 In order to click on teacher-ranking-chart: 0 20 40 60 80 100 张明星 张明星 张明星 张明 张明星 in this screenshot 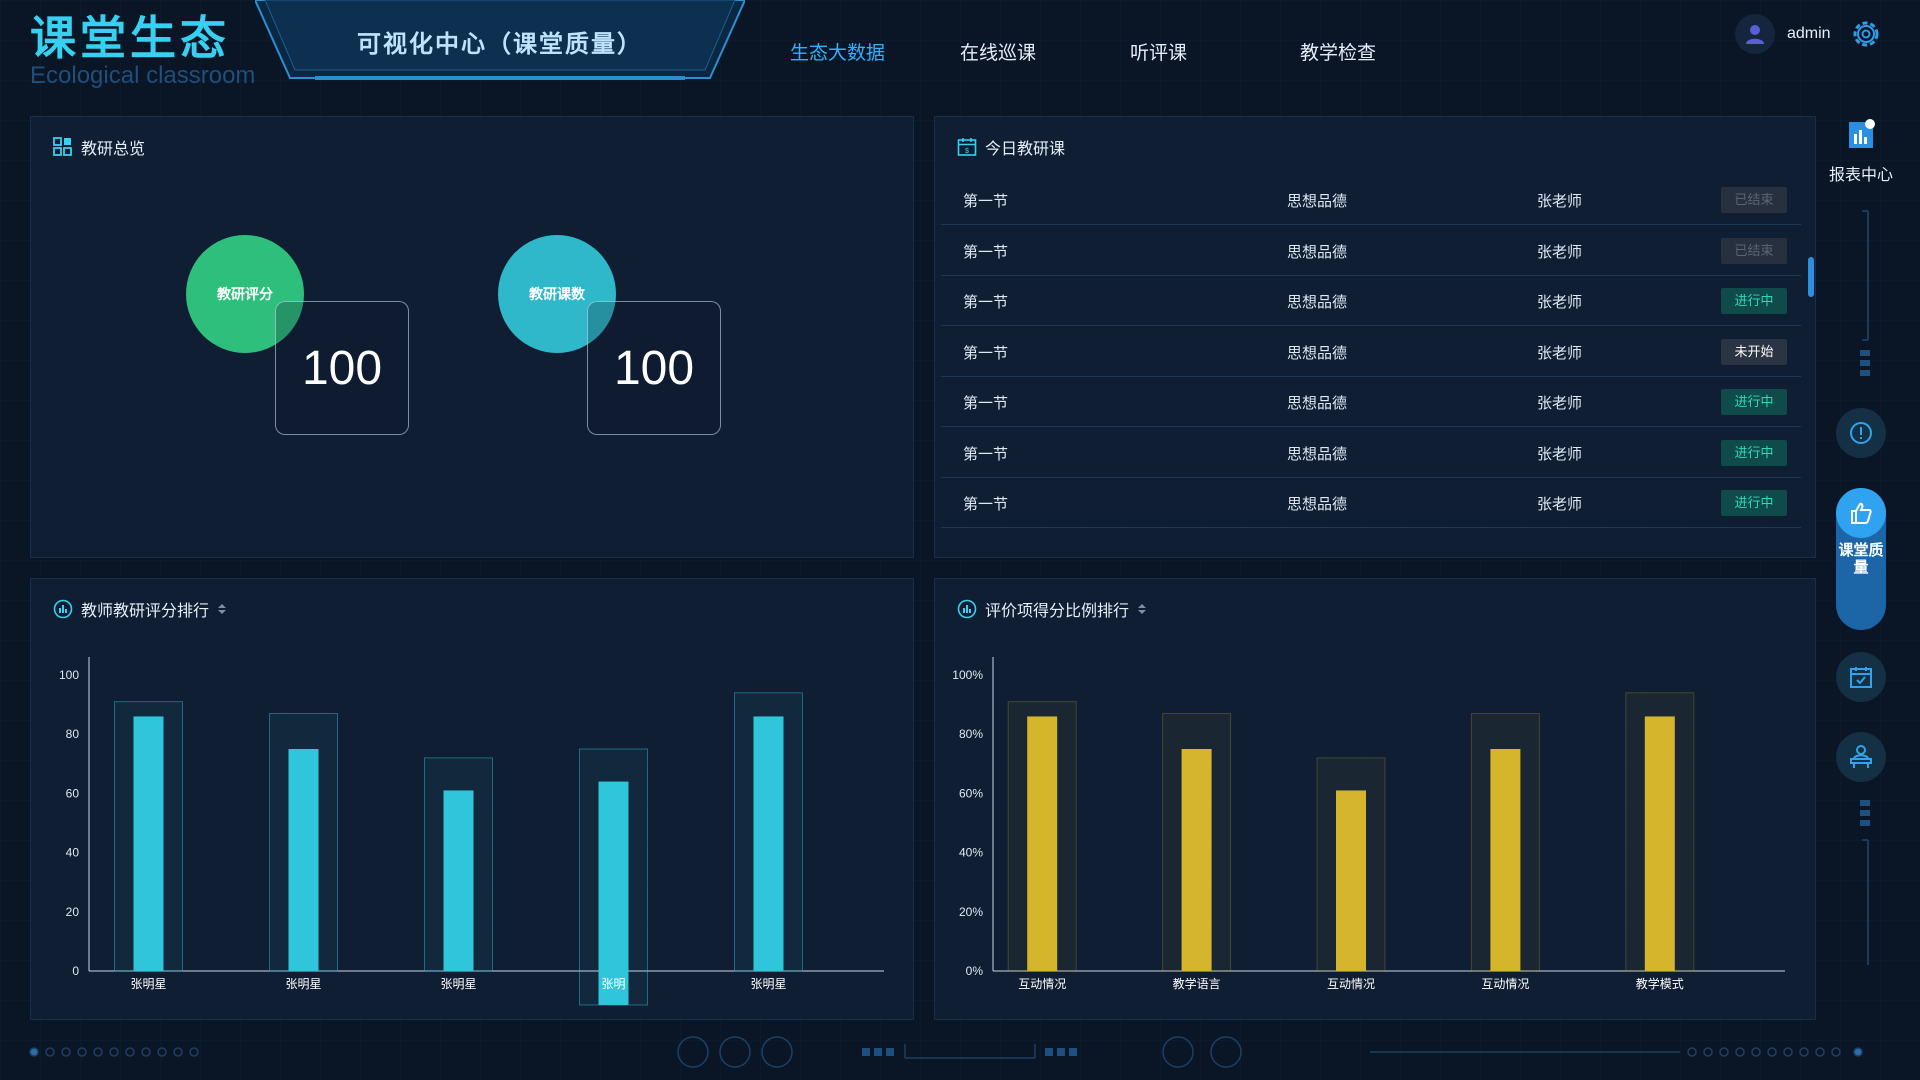, I will do `click(471, 831)`.